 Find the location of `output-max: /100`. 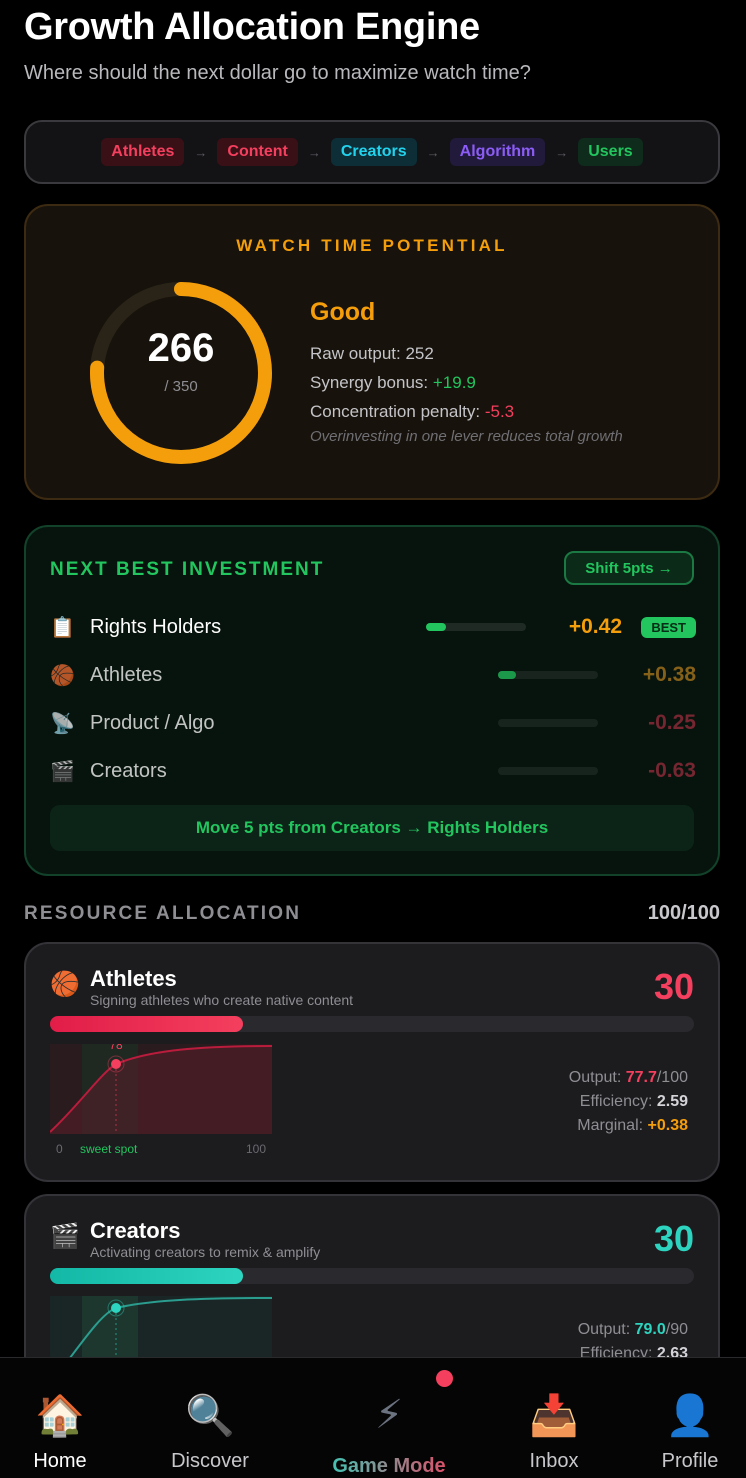

output-max: /100 is located at coordinates (672, 1077).